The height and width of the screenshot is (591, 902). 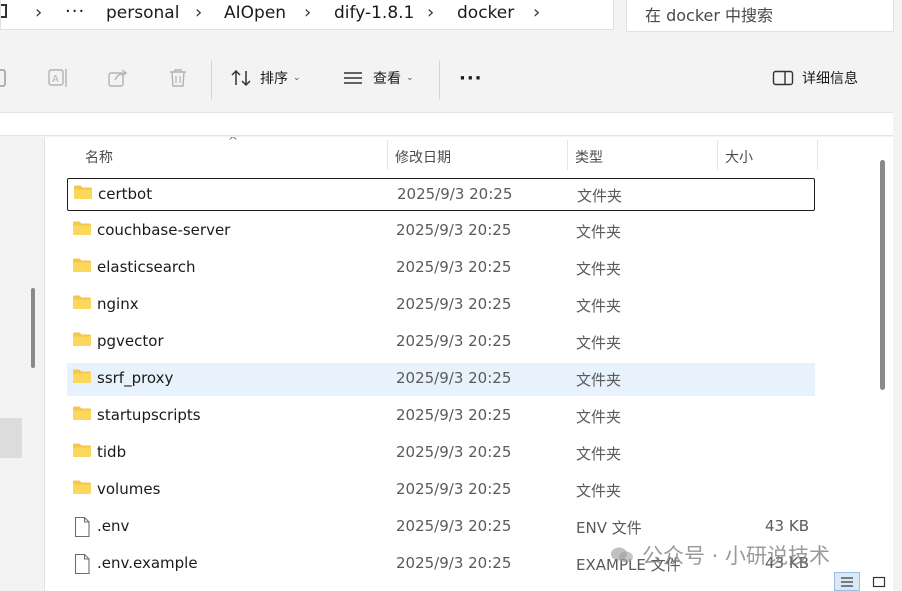 I want to click on delete-button, so click(x=178, y=78).